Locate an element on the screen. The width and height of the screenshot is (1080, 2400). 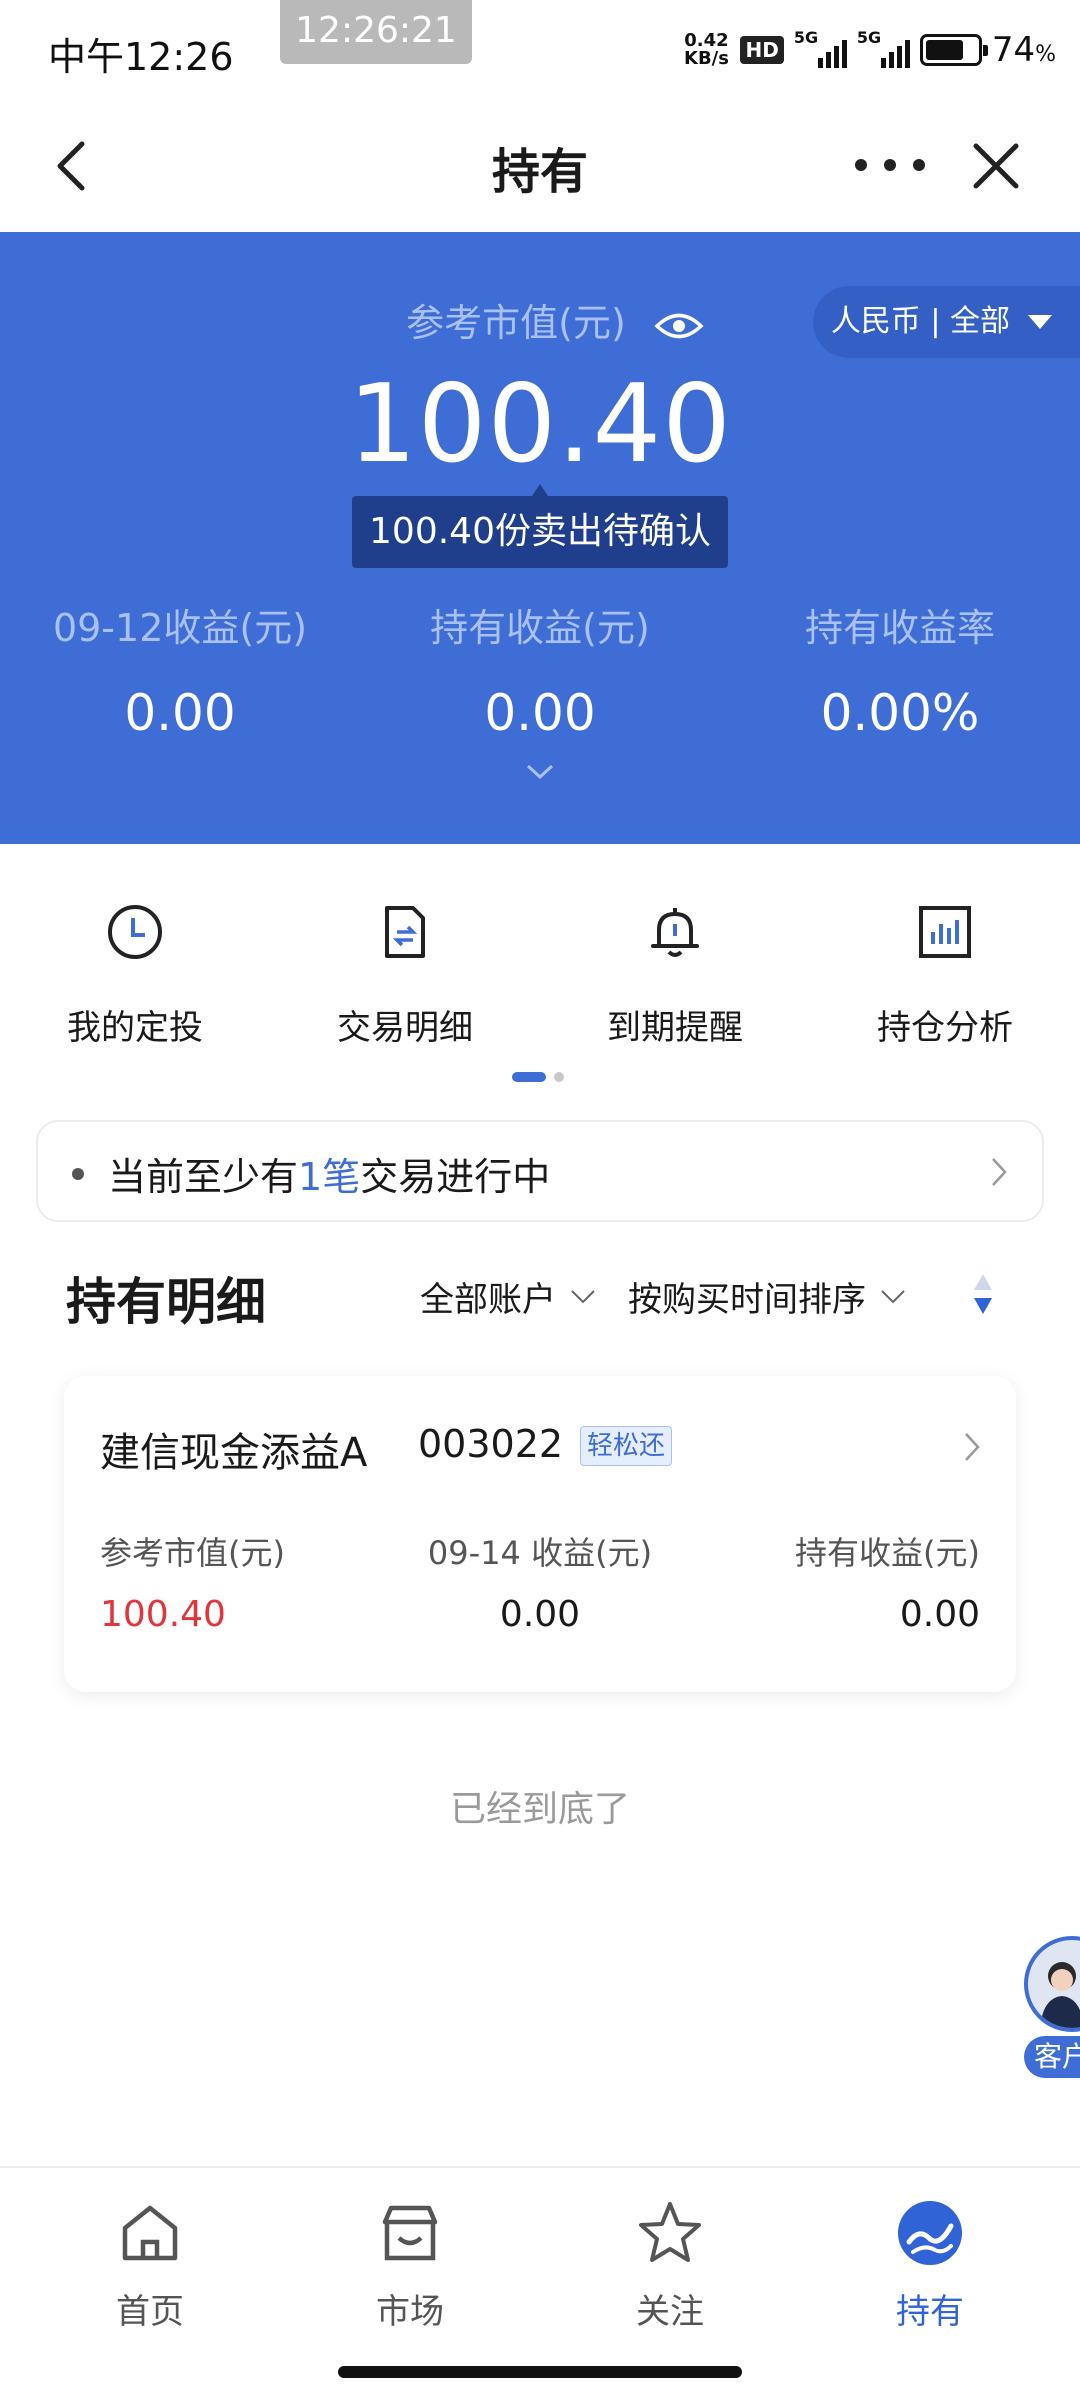
star-icon is located at coordinates (670, 2232).